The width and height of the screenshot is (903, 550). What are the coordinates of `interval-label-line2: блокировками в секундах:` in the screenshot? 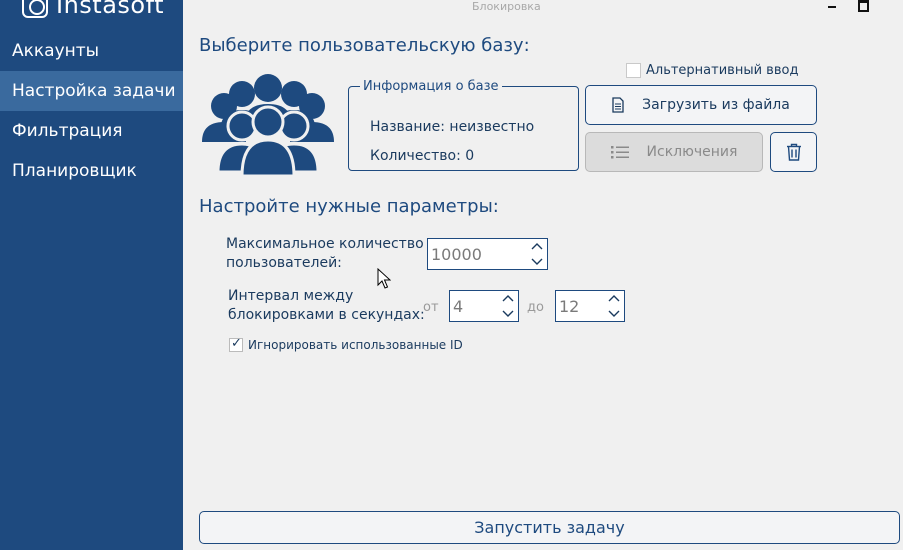 It's located at (326, 315).